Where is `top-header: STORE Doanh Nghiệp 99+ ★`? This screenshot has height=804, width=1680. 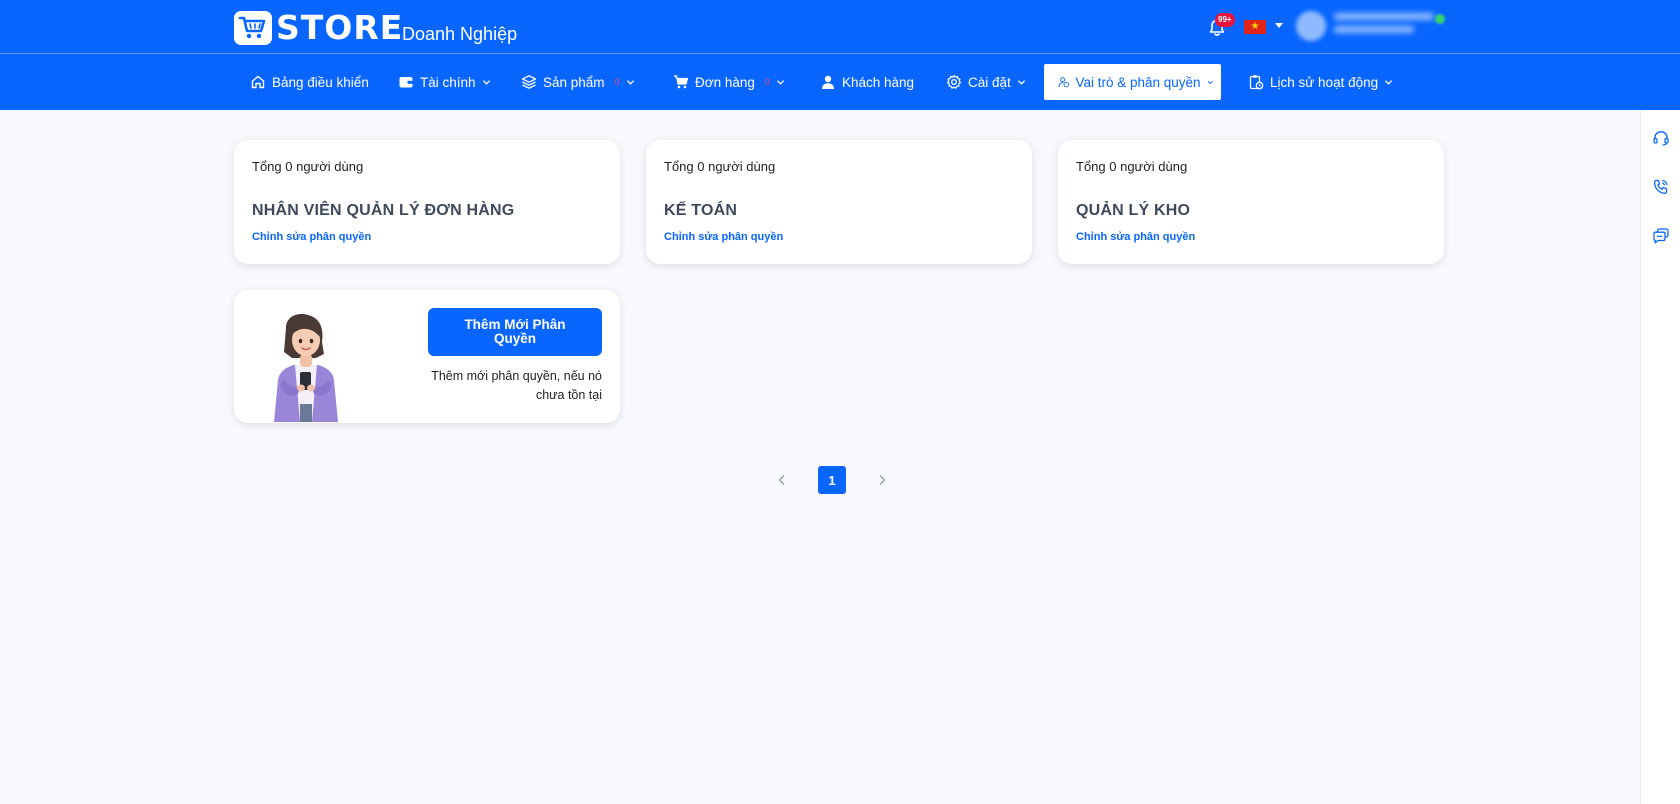 top-header: STORE Doanh Nghiệp 99+ ★ is located at coordinates (840, 27).